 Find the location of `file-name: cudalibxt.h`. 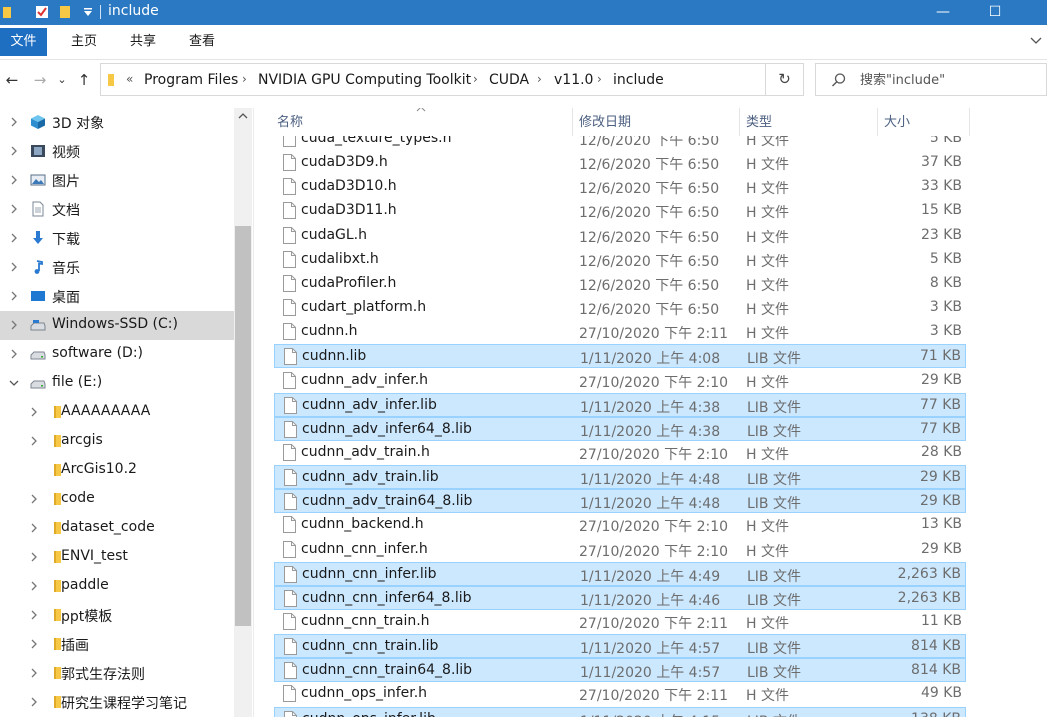

file-name: cudalibxt.h is located at coordinates (340, 259).